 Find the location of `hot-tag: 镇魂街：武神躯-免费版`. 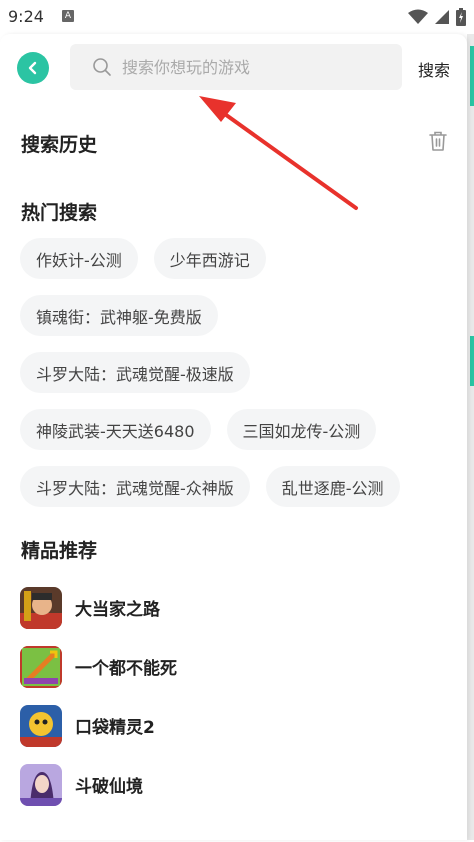

hot-tag: 镇魂街：武神躯-免费版 is located at coordinates (119, 315).